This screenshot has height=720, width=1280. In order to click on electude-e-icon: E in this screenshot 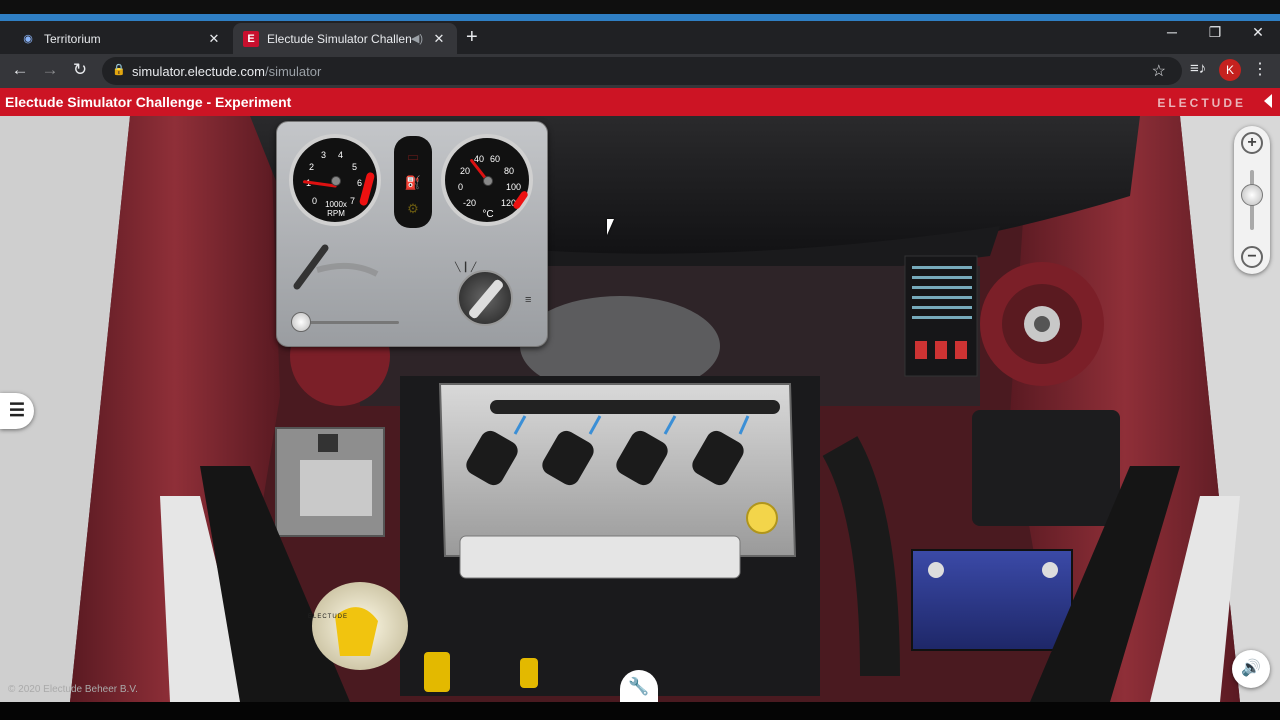, I will do `click(251, 38)`.